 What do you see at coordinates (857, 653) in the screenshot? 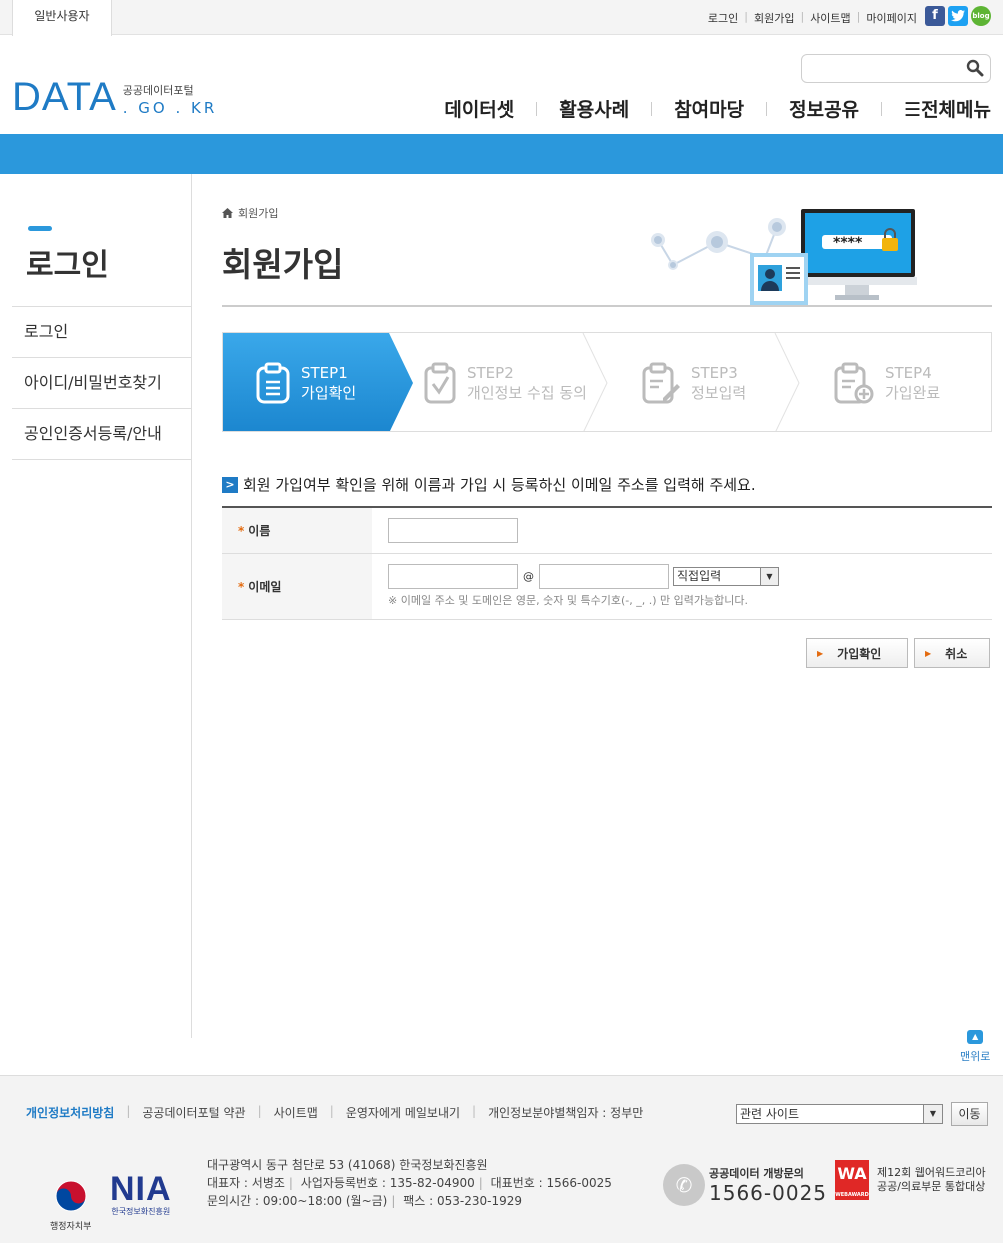
I see `confirm-signup-button: ▶ 가입확인` at bounding box center [857, 653].